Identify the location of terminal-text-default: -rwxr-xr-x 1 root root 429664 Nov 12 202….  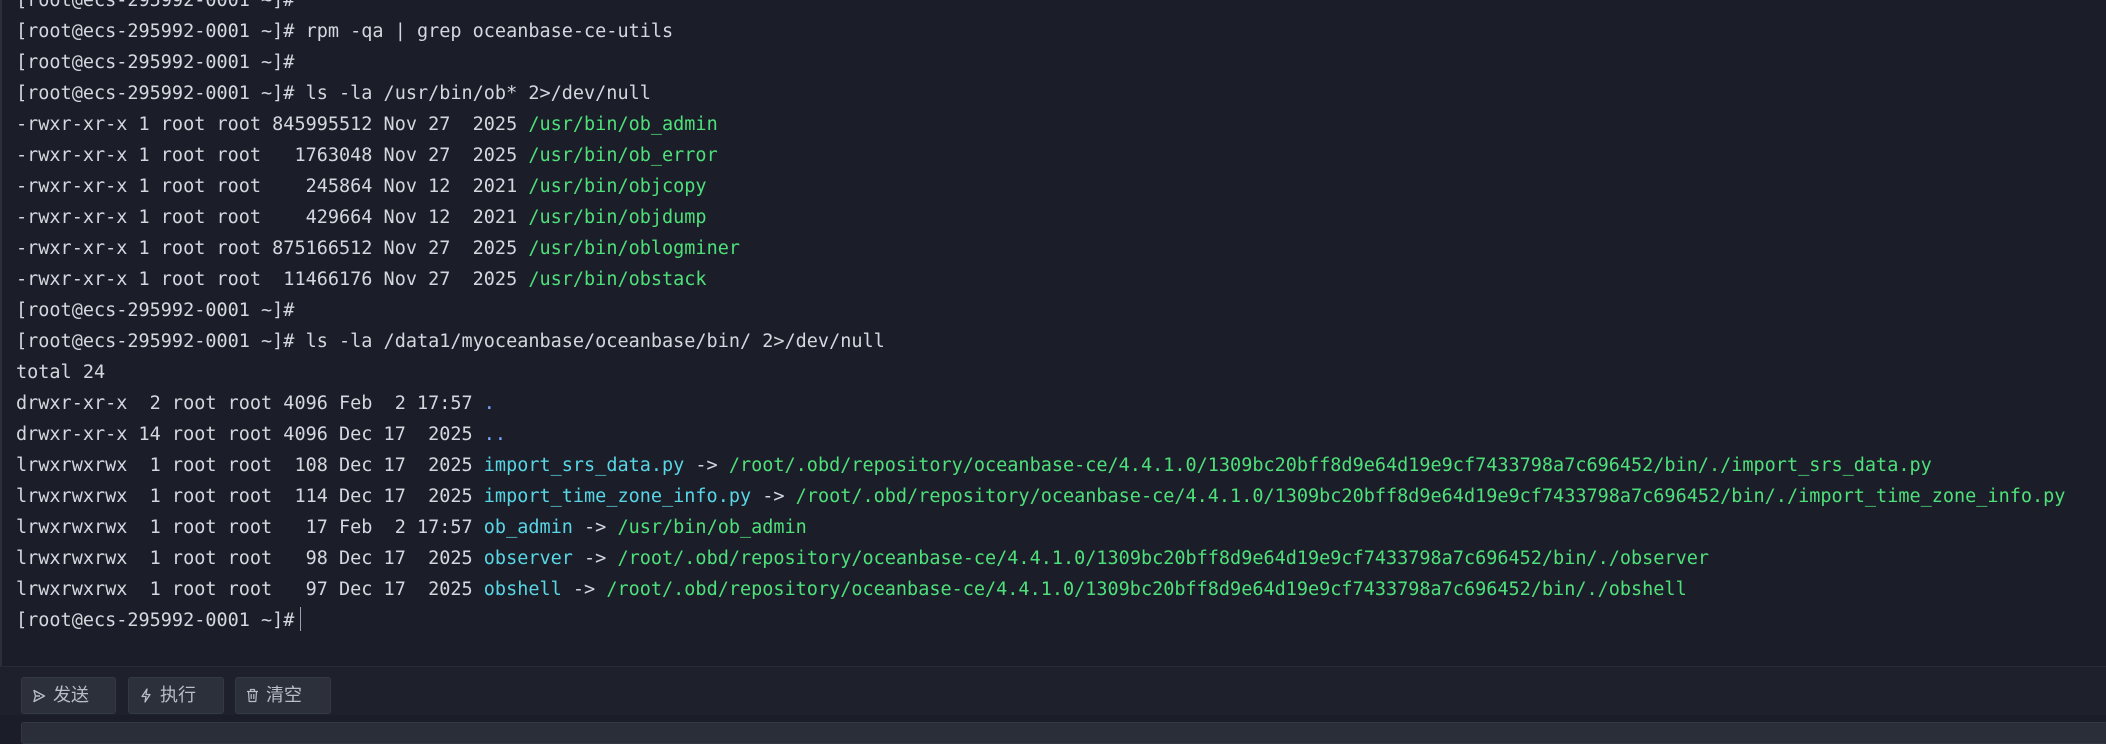
(272, 217).